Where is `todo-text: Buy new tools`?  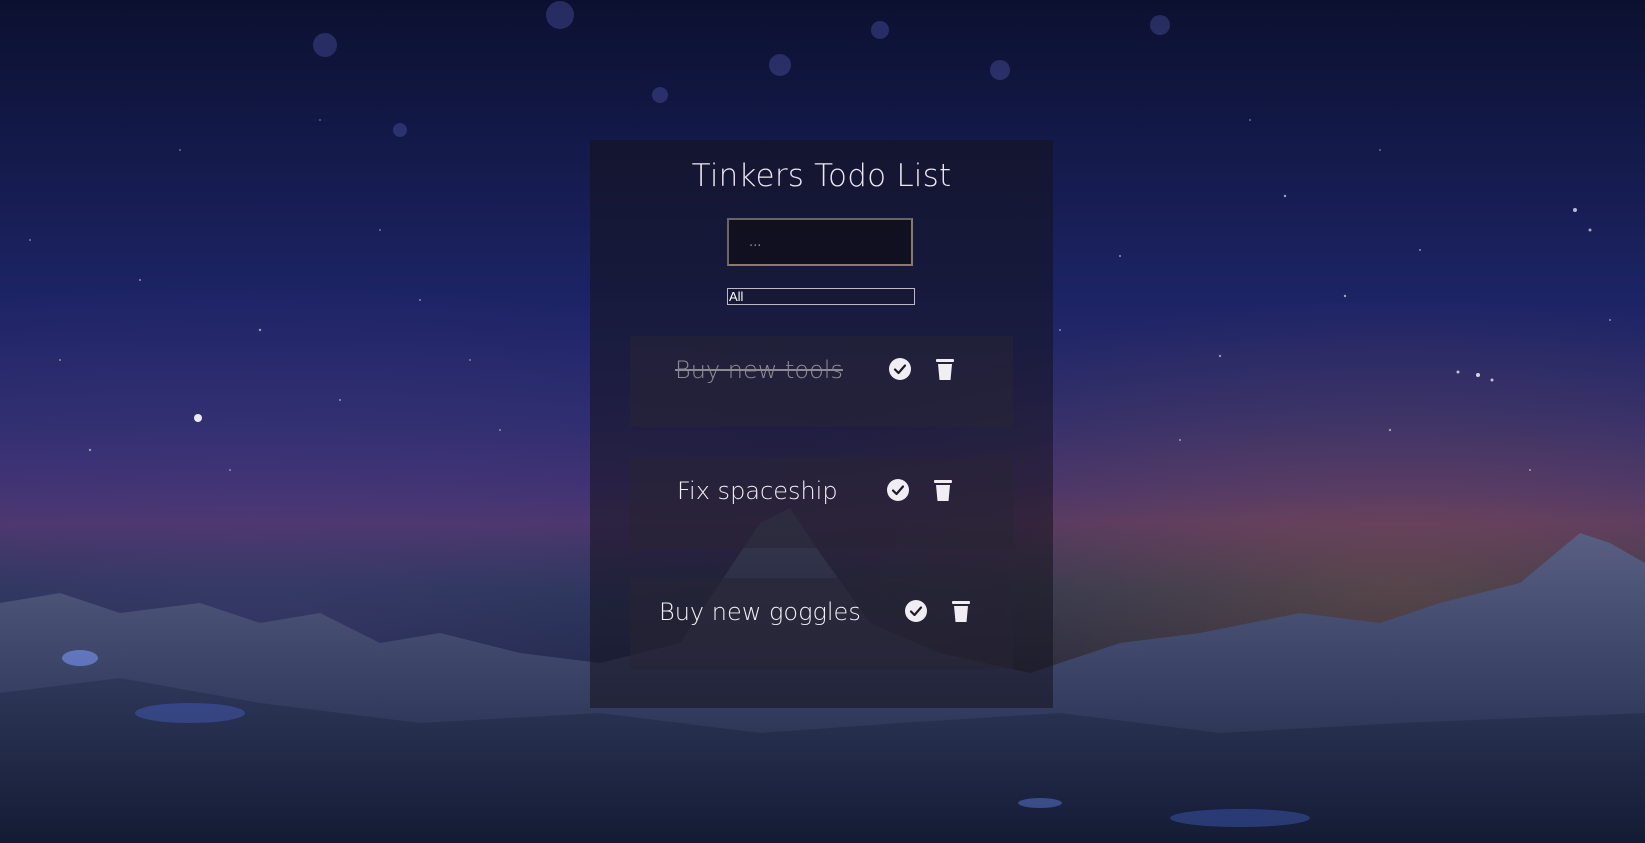
todo-text: Buy new tools is located at coordinates (759, 370).